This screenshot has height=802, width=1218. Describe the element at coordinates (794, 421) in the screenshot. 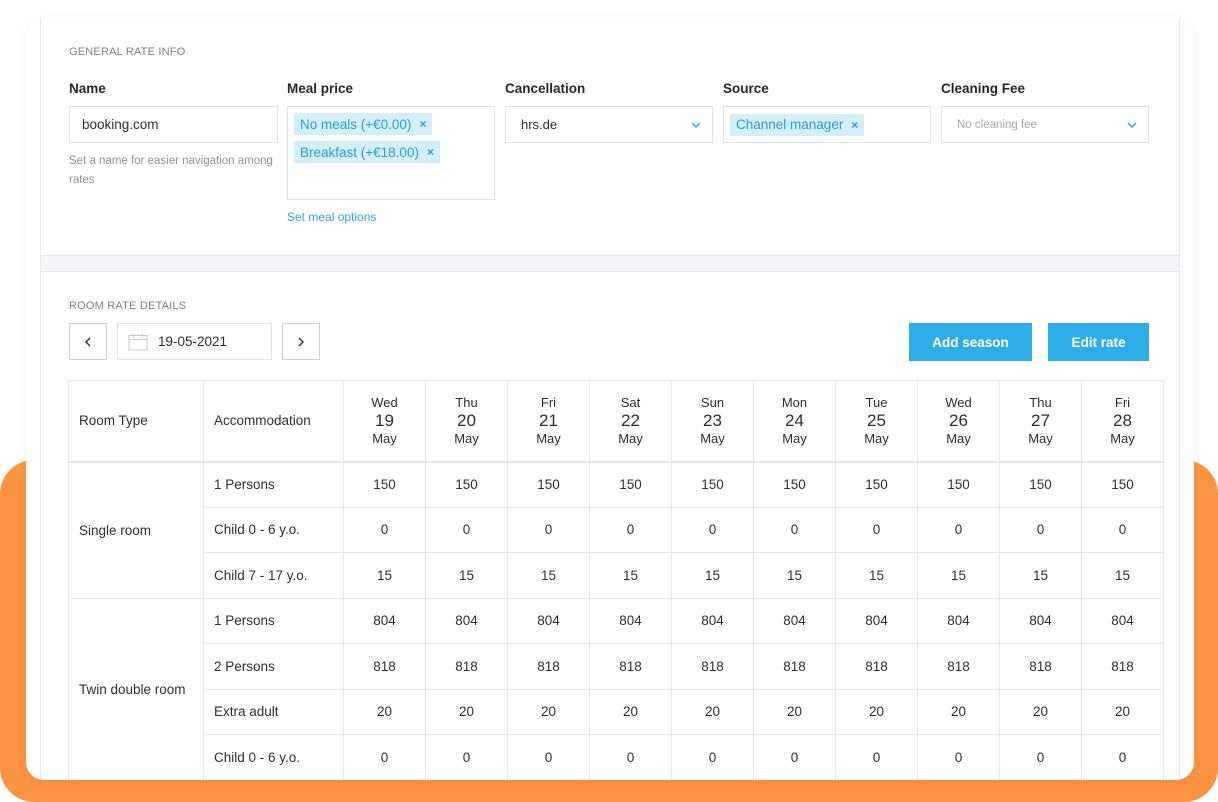

I see `day-header-day: 24` at that location.